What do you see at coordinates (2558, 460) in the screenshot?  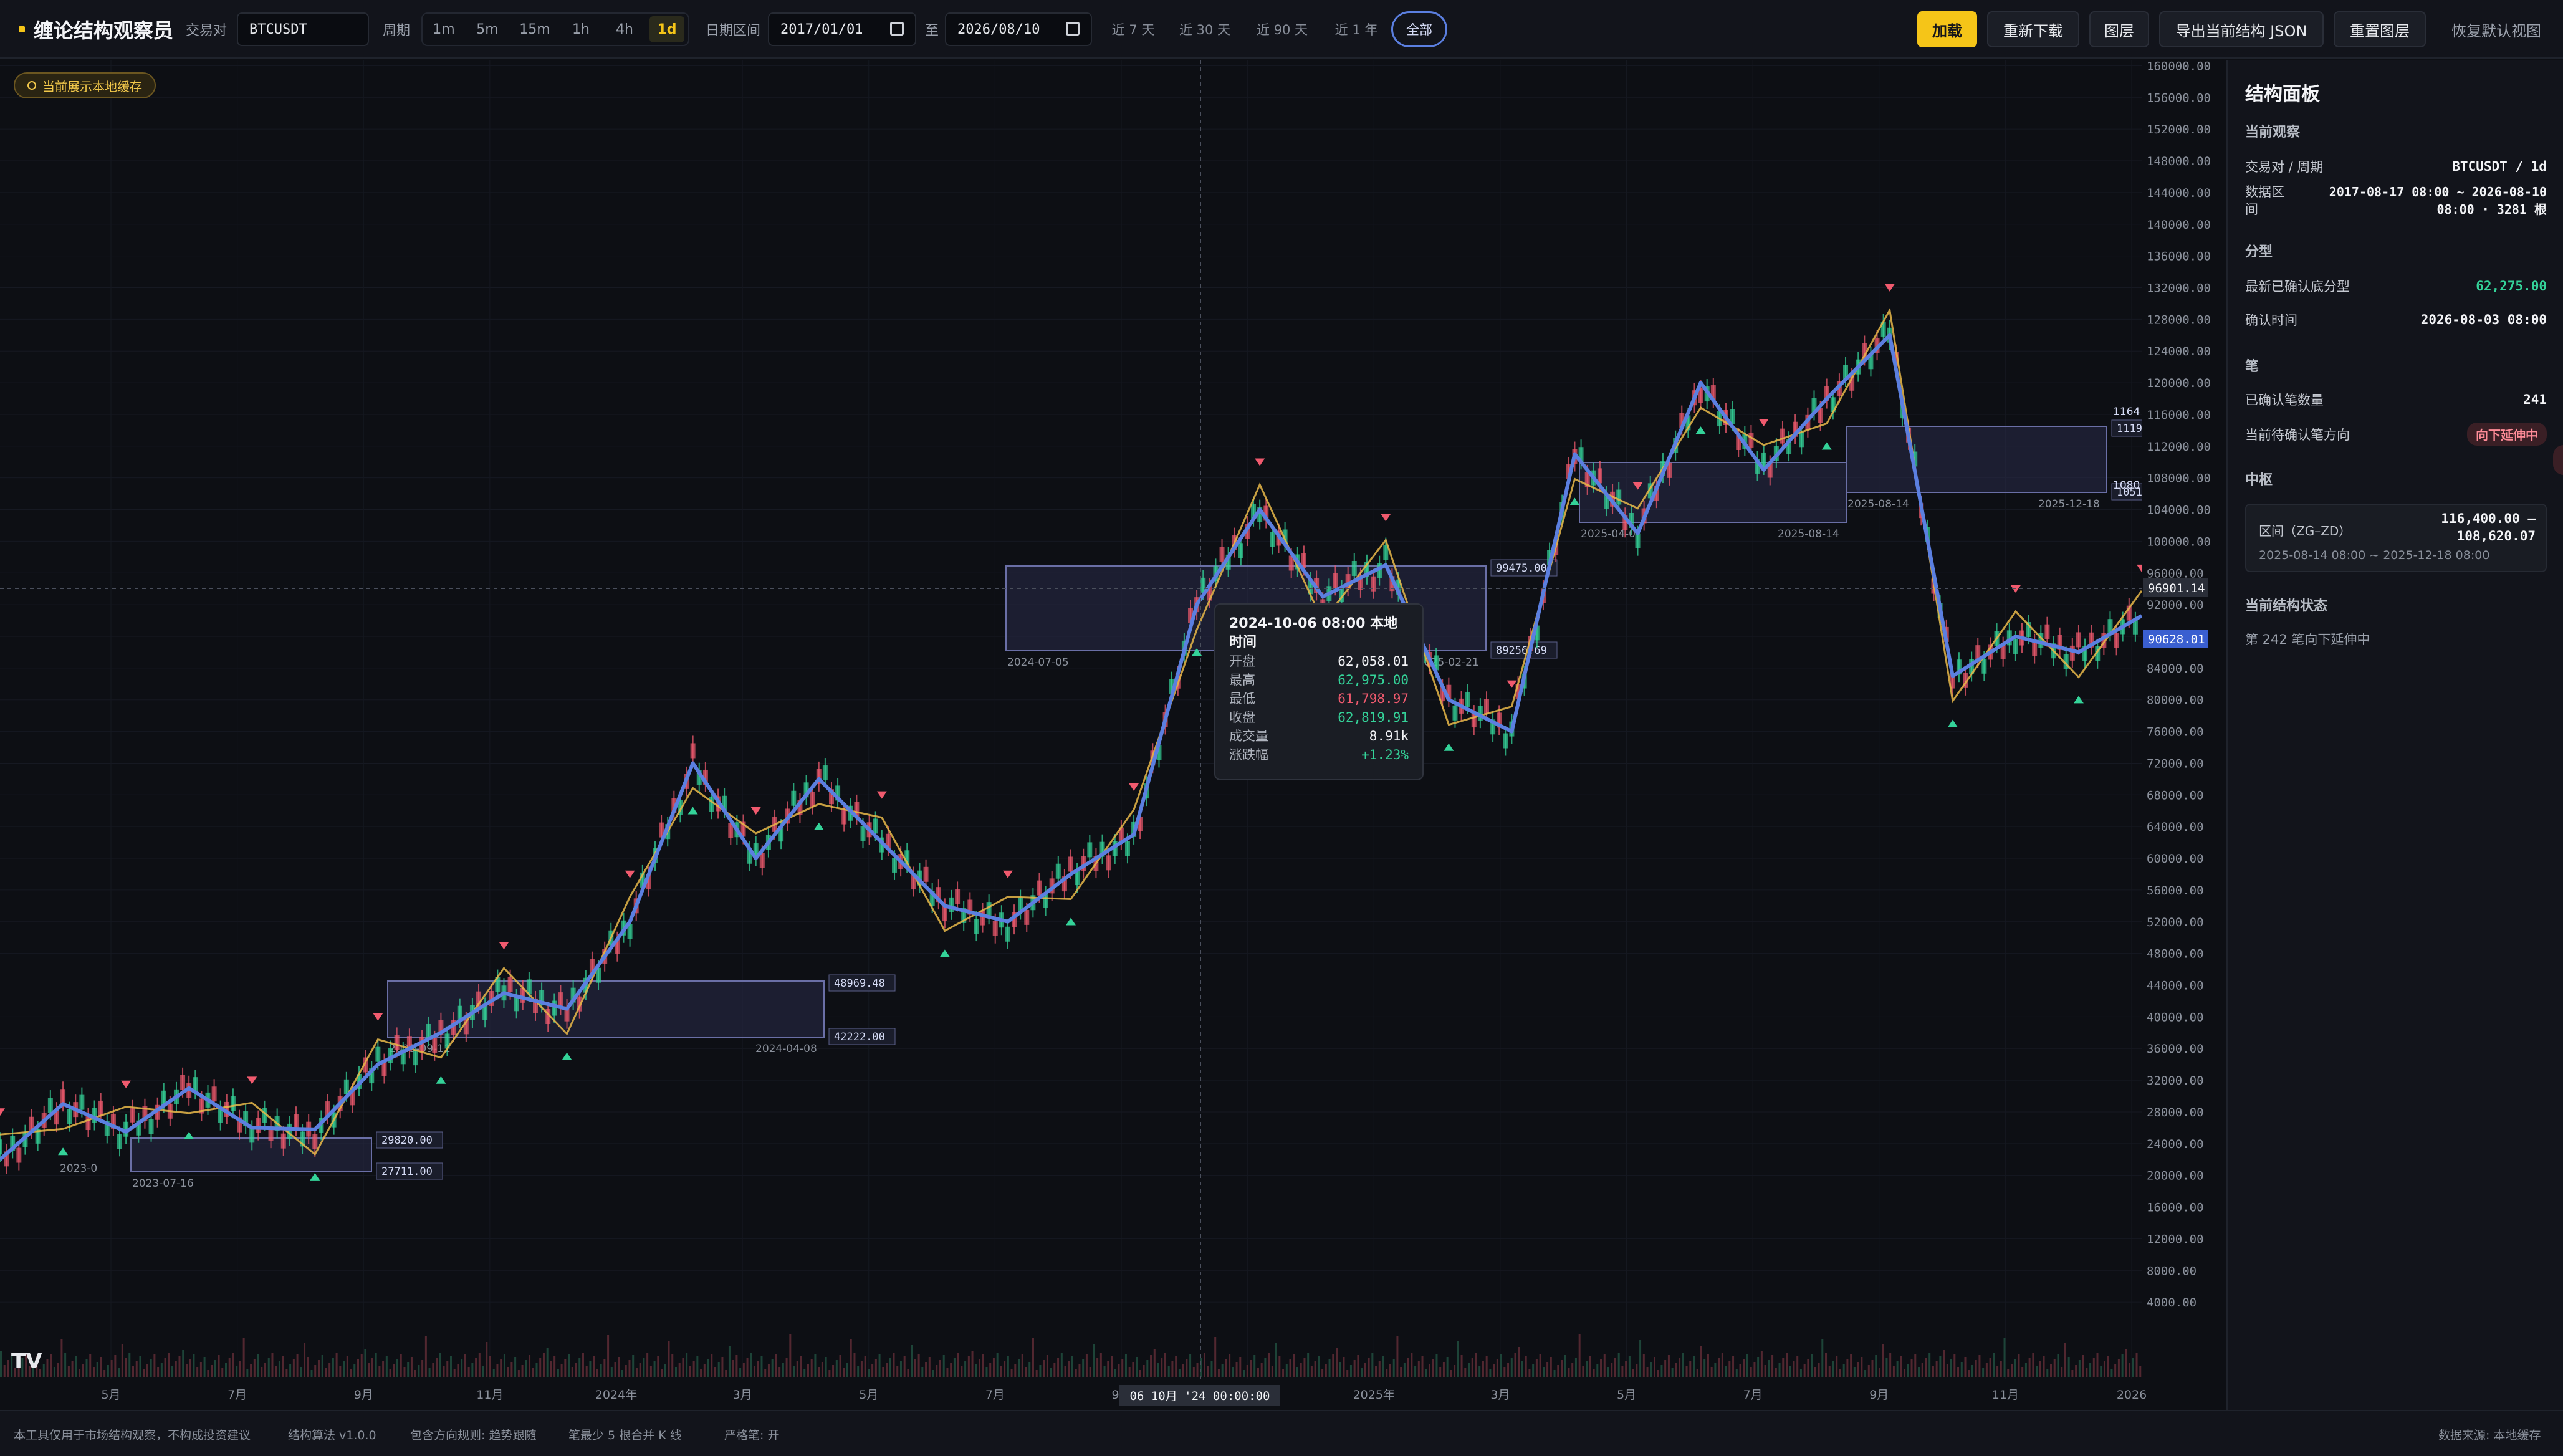 I see `panel-edge-handle-icon` at bounding box center [2558, 460].